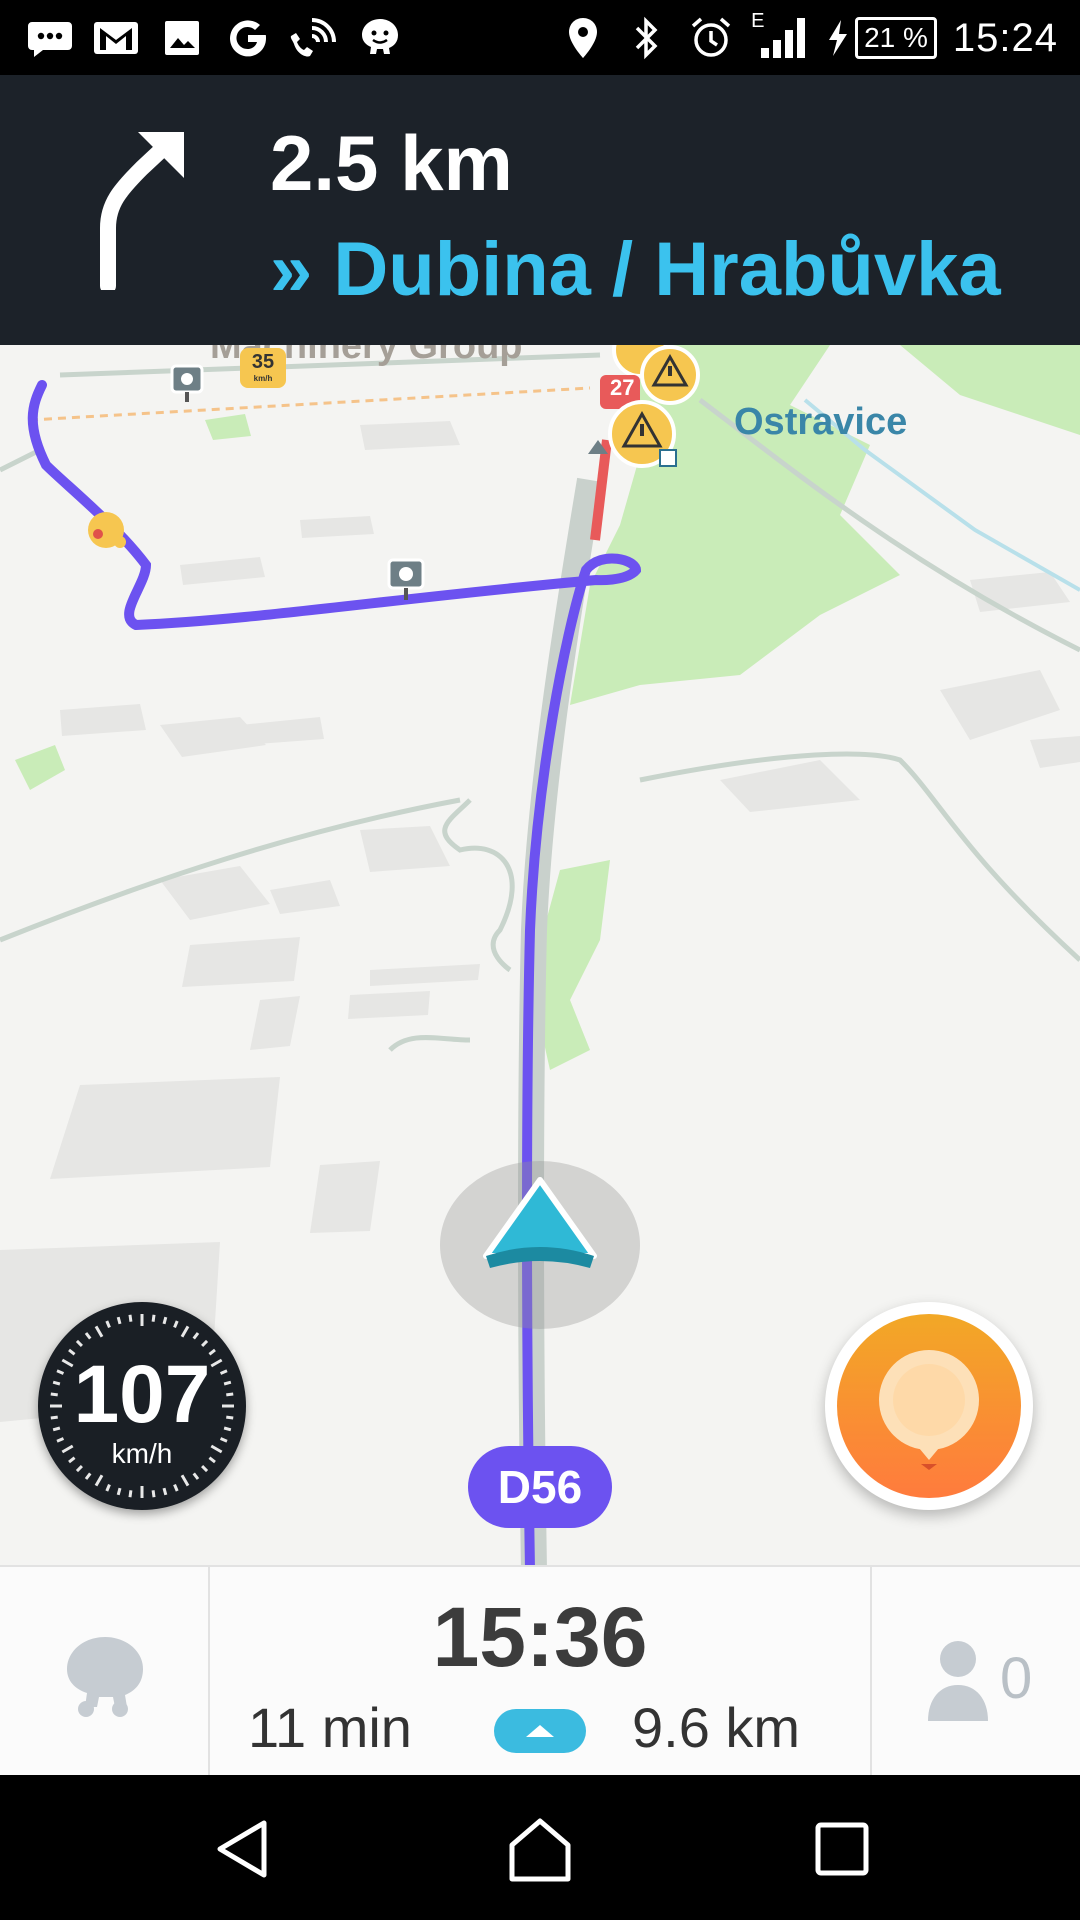  What do you see at coordinates (758, 21) in the screenshot?
I see `network-type-label: E` at bounding box center [758, 21].